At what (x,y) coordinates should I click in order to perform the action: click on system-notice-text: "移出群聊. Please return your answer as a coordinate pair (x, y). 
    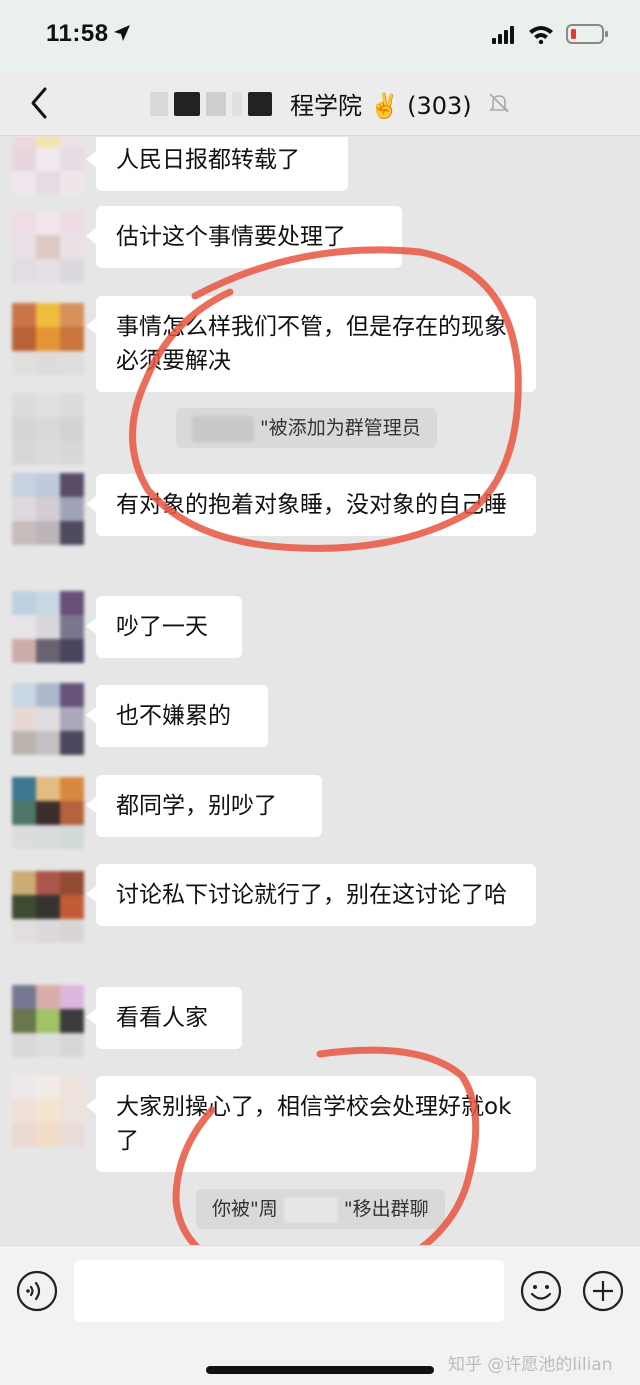
    Looking at the image, I should click on (386, 1209).